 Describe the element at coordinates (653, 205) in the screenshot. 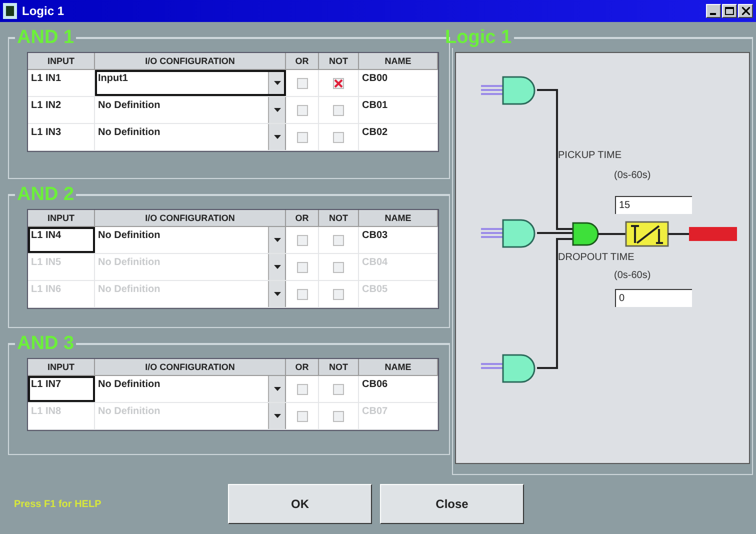

I see `pickup-field: 15` at that location.